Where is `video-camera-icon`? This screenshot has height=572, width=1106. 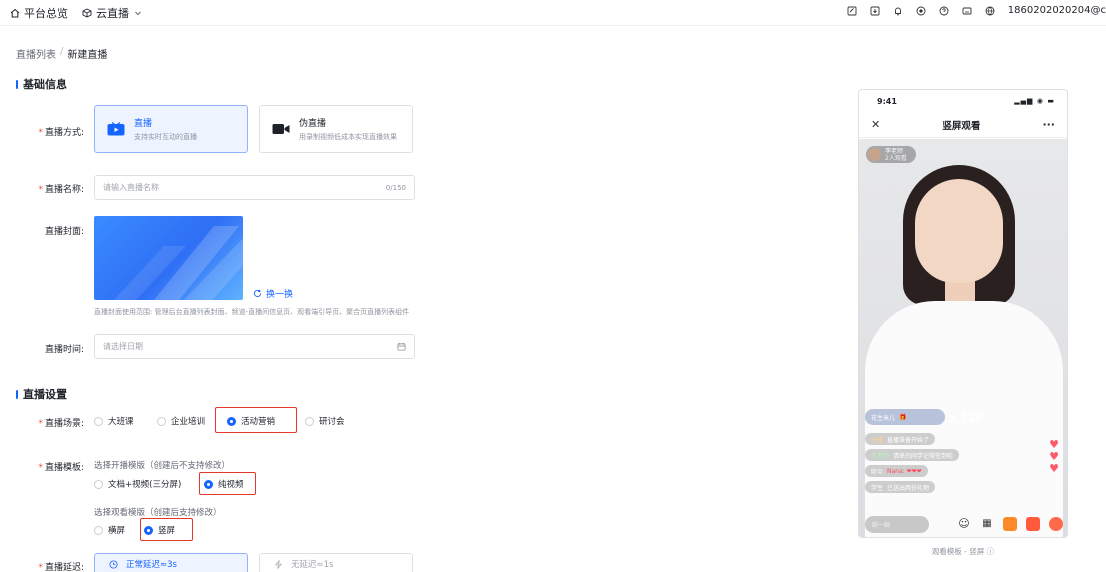
video-camera-icon is located at coordinates (281, 129).